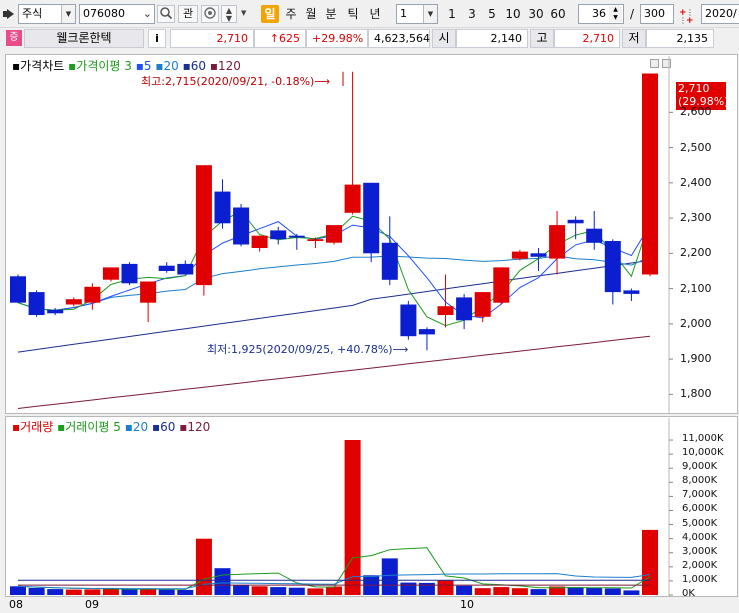 The width and height of the screenshot is (739, 613). What do you see at coordinates (700, 551) in the screenshot?
I see `volume-y-tick: 3,000K` at bounding box center [700, 551].